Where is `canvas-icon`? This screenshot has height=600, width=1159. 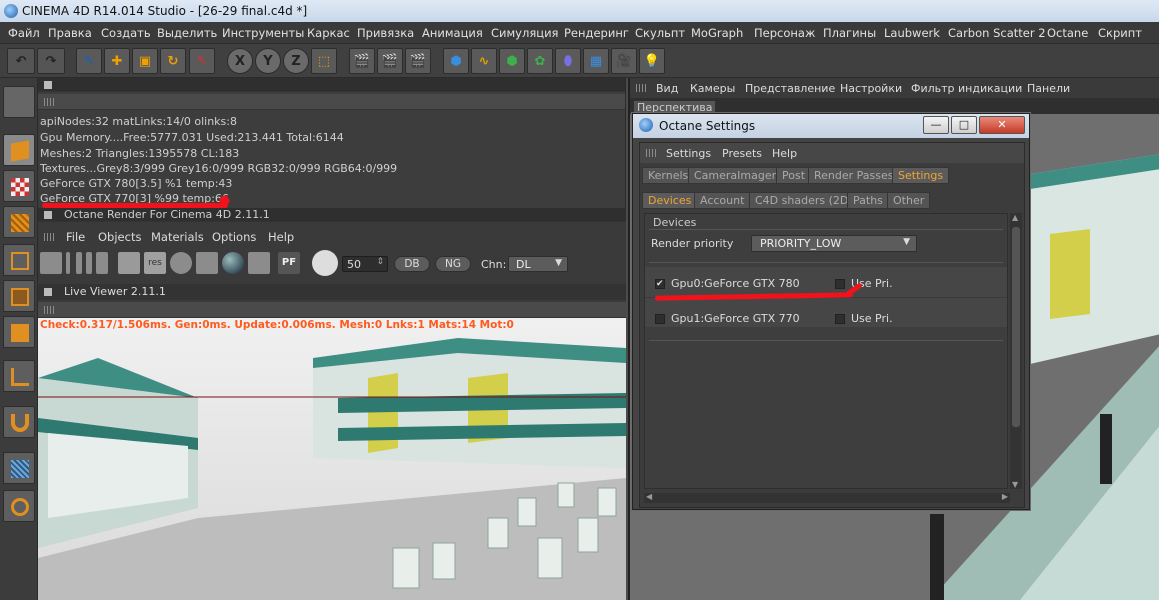
canvas-icon is located at coordinates (259, 263).